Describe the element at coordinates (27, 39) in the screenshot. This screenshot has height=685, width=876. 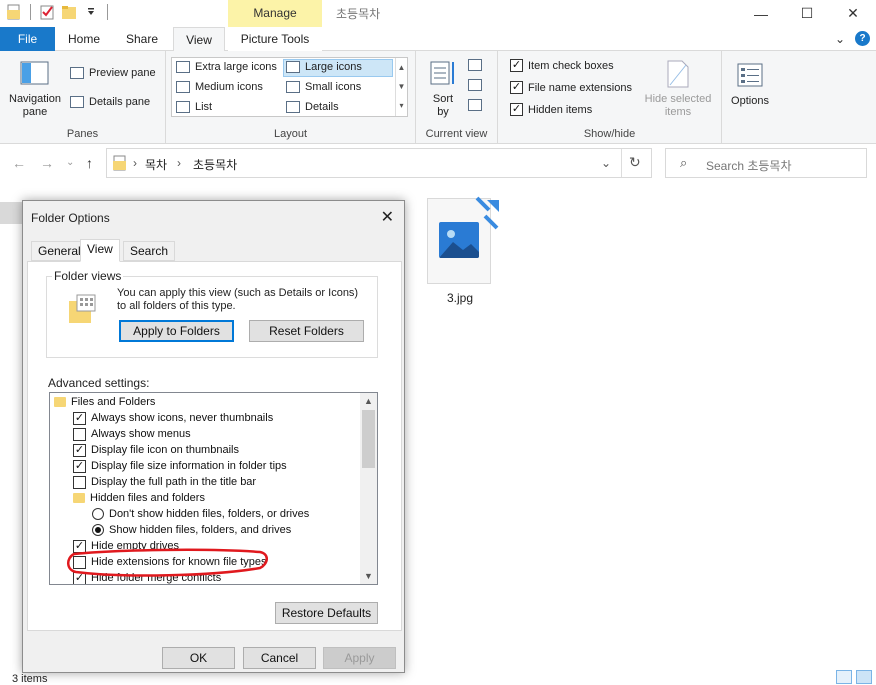
I see `tab-file: File` at that location.